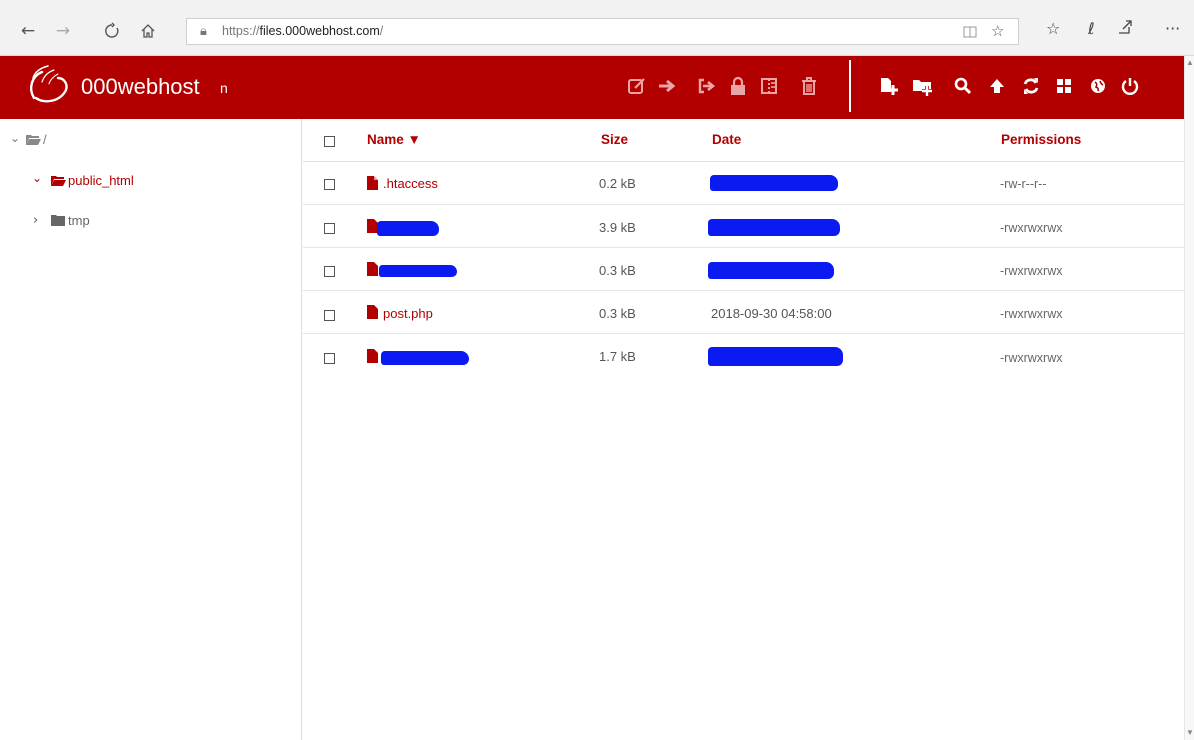 Image resolution: width=1194 pixels, height=740 pixels. What do you see at coordinates (35, 220) in the screenshot?
I see `chevron-right-icon: ›` at bounding box center [35, 220].